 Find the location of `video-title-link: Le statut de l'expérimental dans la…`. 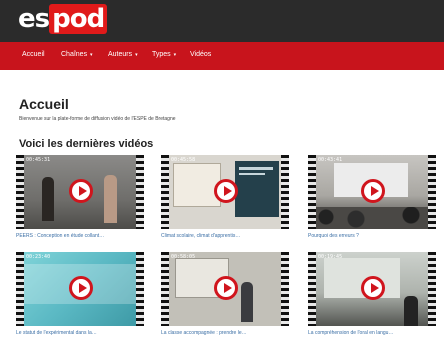

video-title-link: Le statut de l'expérimental dans la… is located at coordinates (80, 333).